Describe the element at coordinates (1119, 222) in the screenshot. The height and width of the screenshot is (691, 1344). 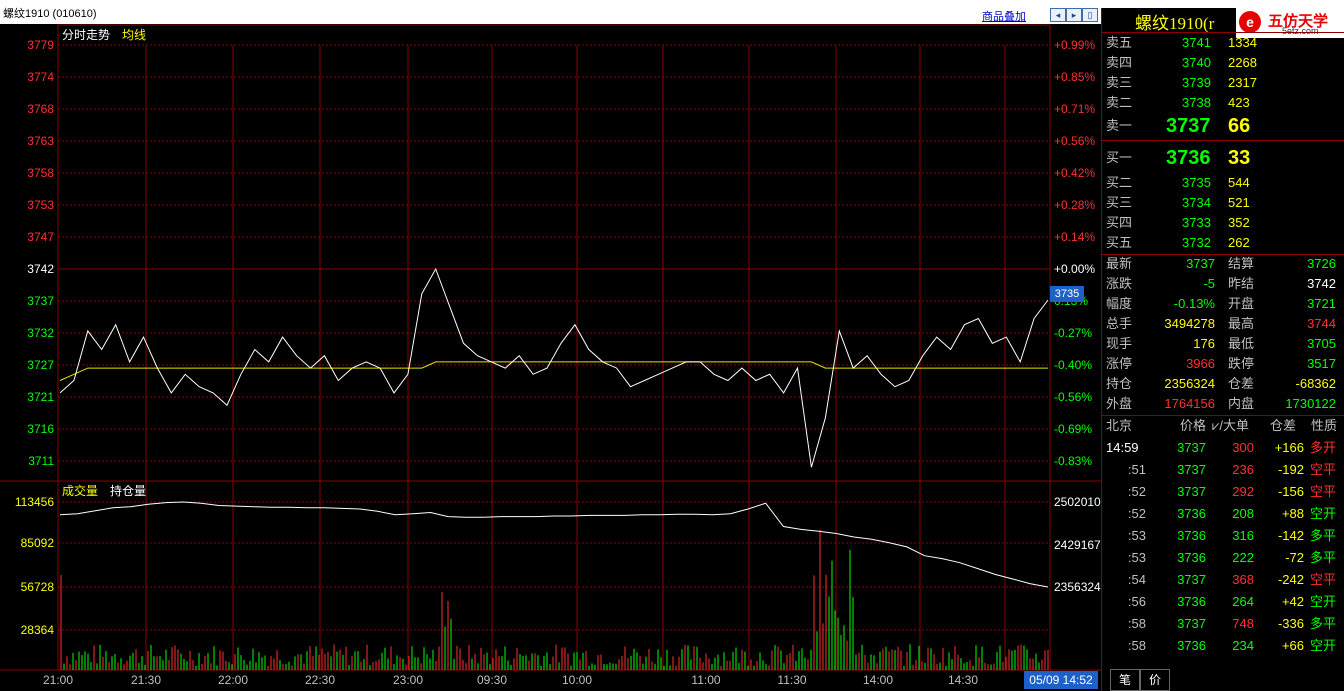
I see `bid-label: 买四` at that location.